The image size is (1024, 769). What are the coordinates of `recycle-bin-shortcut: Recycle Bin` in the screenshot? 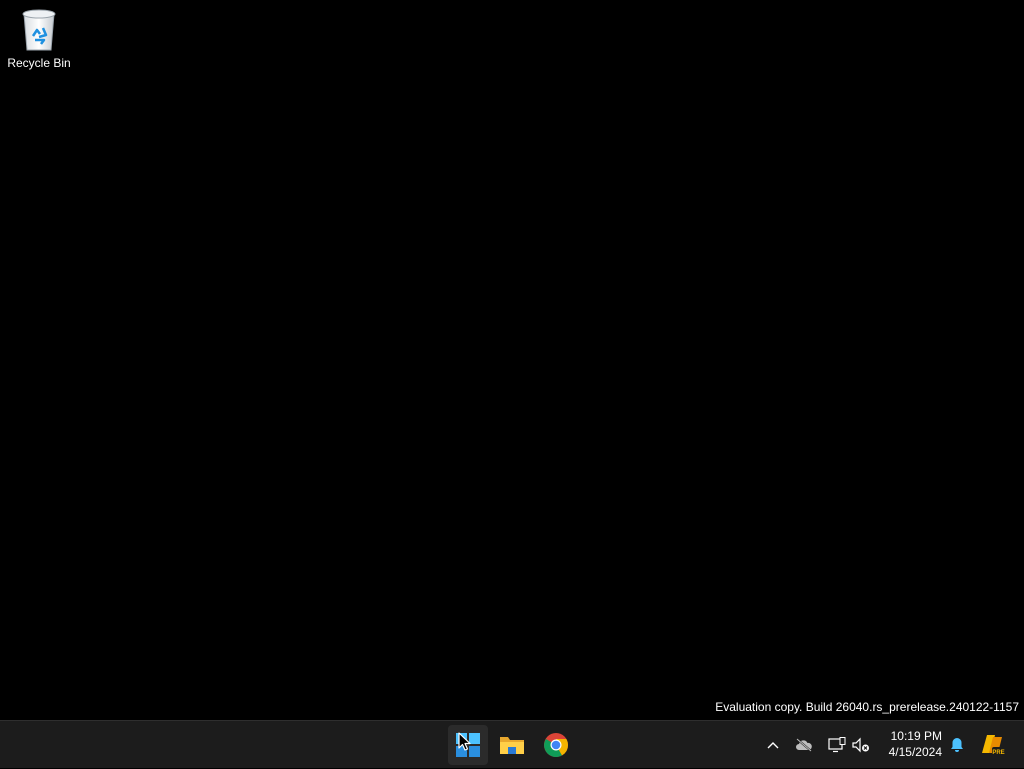 It's located at (39, 39).